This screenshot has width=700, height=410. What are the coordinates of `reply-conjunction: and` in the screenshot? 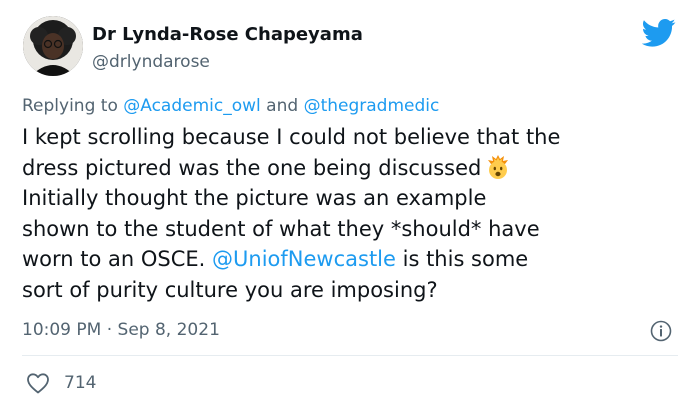 It's located at (282, 106).